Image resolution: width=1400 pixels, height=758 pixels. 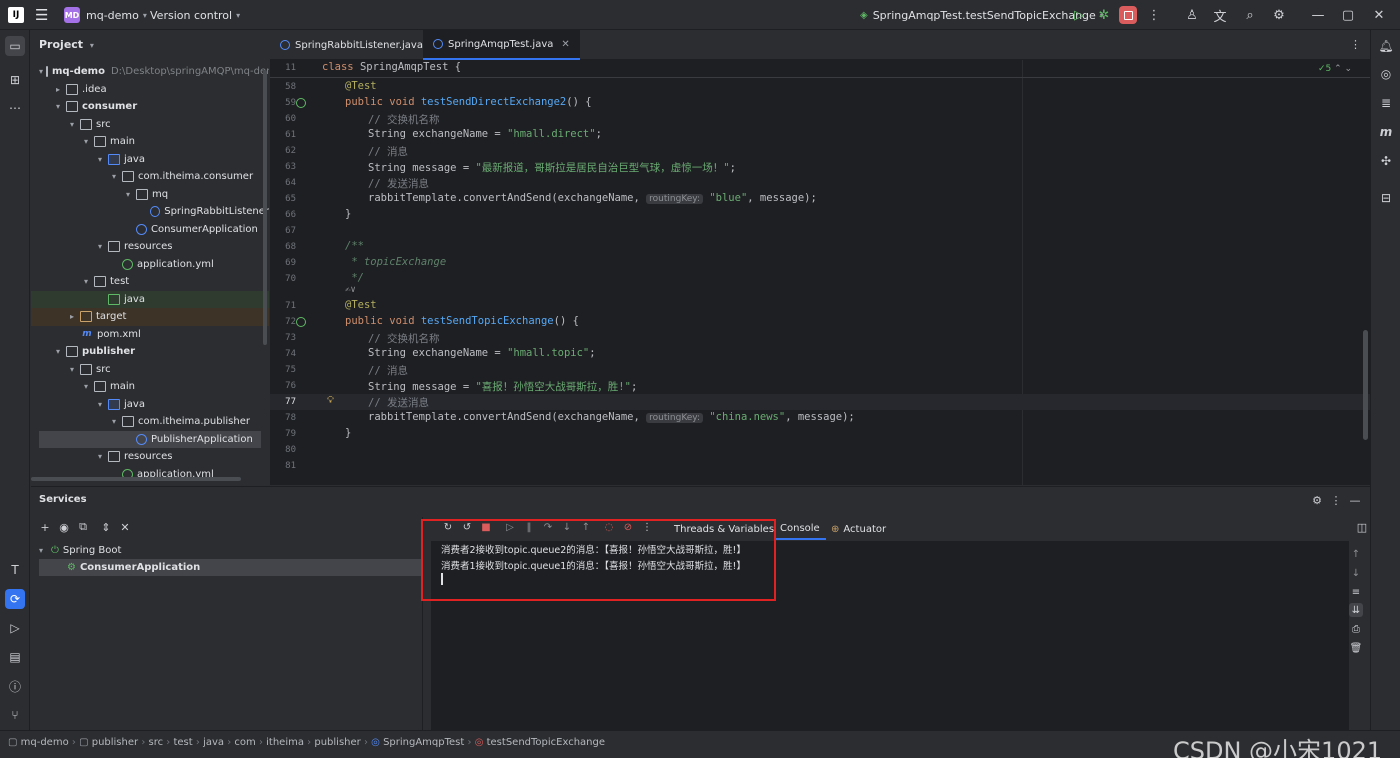 I want to click on run-tool-icon: ▷, so click(x=15, y=628).